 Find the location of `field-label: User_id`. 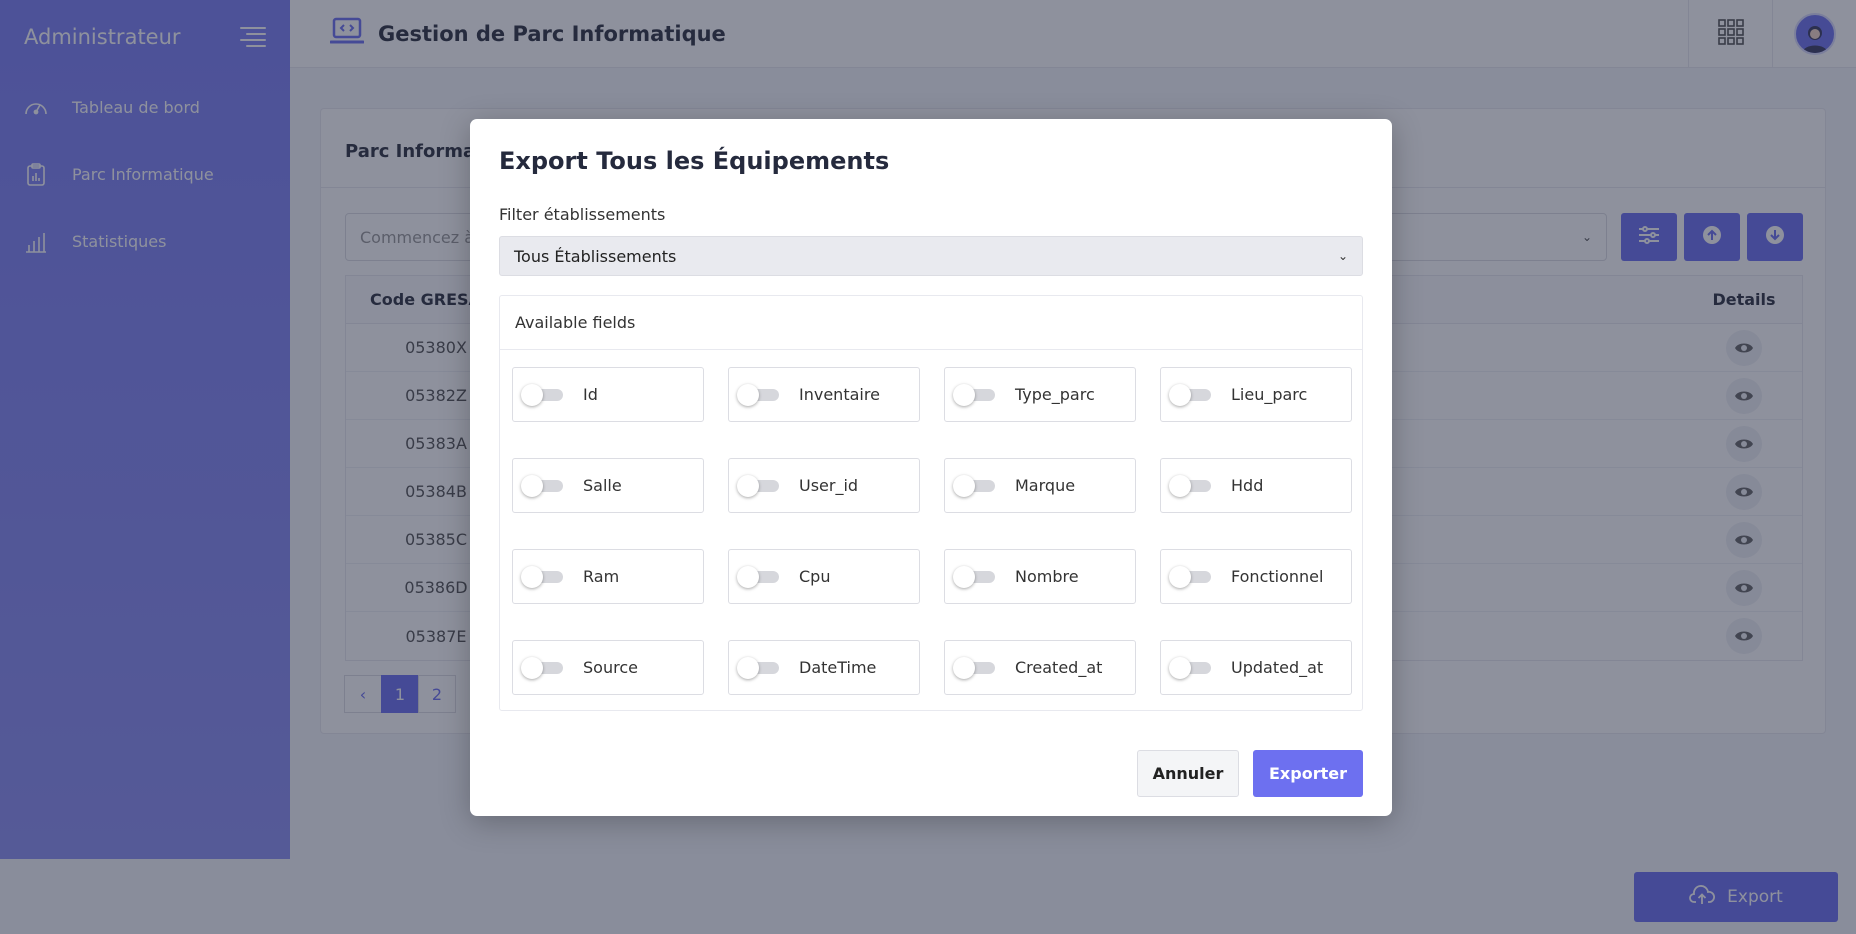

field-label: User_id is located at coordinates (829, 485).